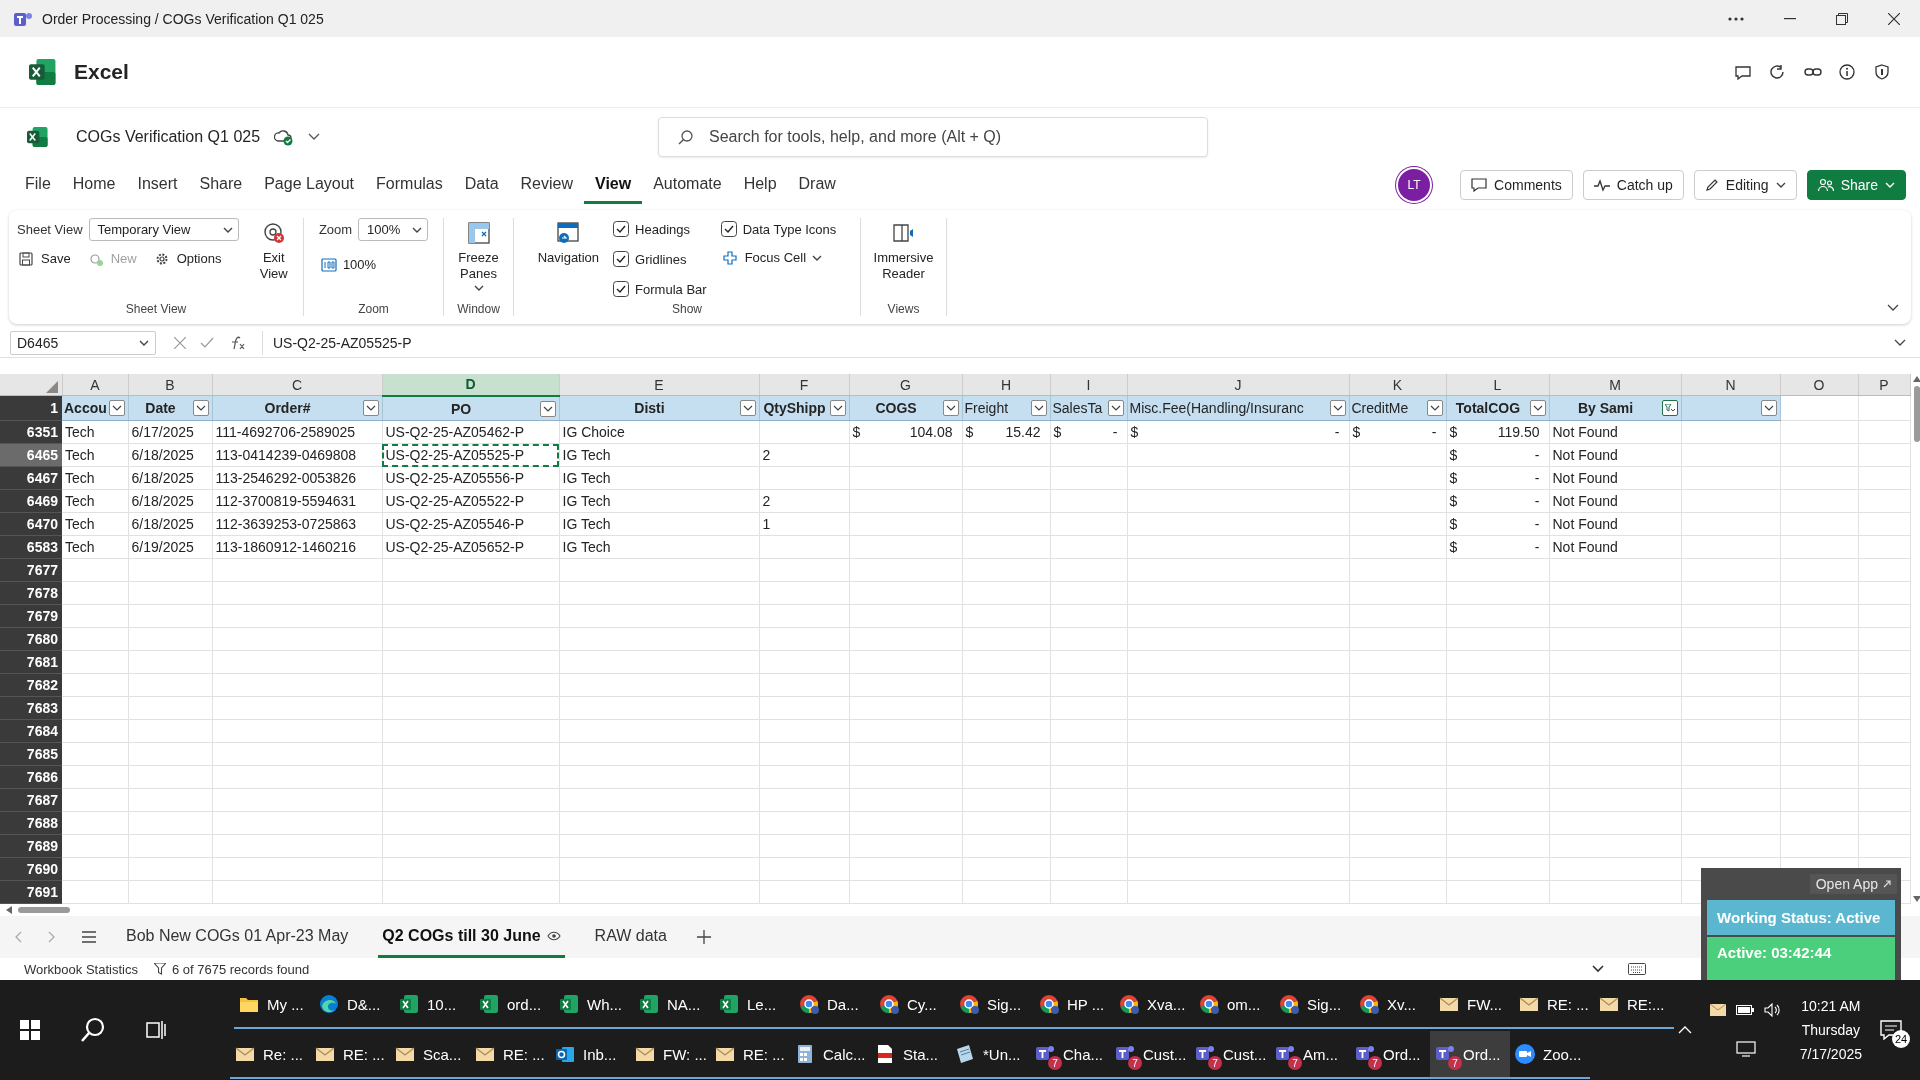 Image resolution: width=1920 pixels, height=1080 pixels. I want to click on menu-tab: Data, so click(481, 185).